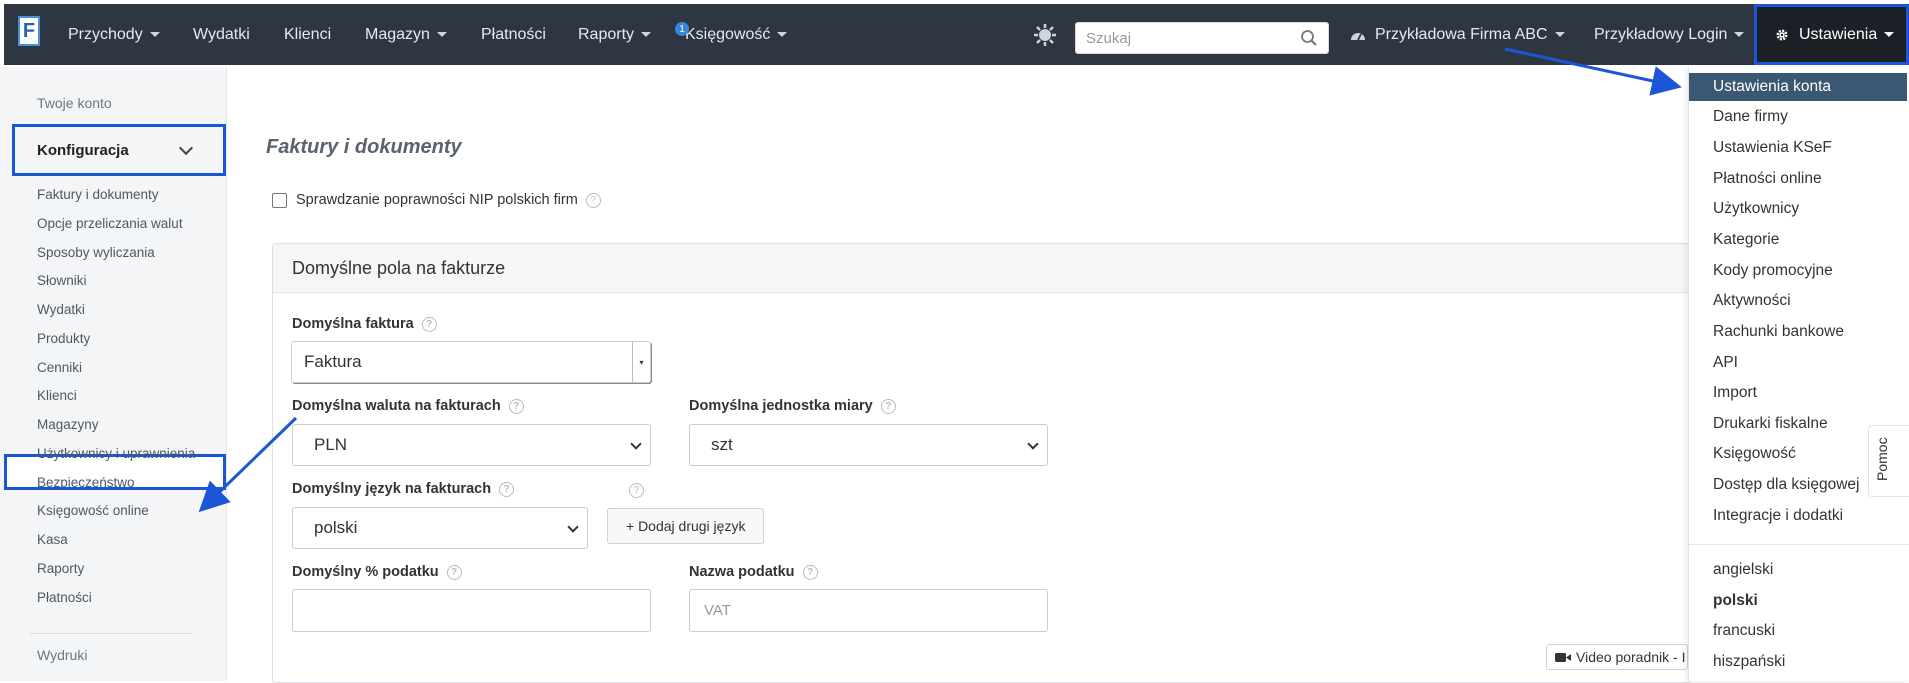 The width and height of the screenshot is (1909, 683). I want to click on menu-lang-english: angielski, so click(1799, 570).